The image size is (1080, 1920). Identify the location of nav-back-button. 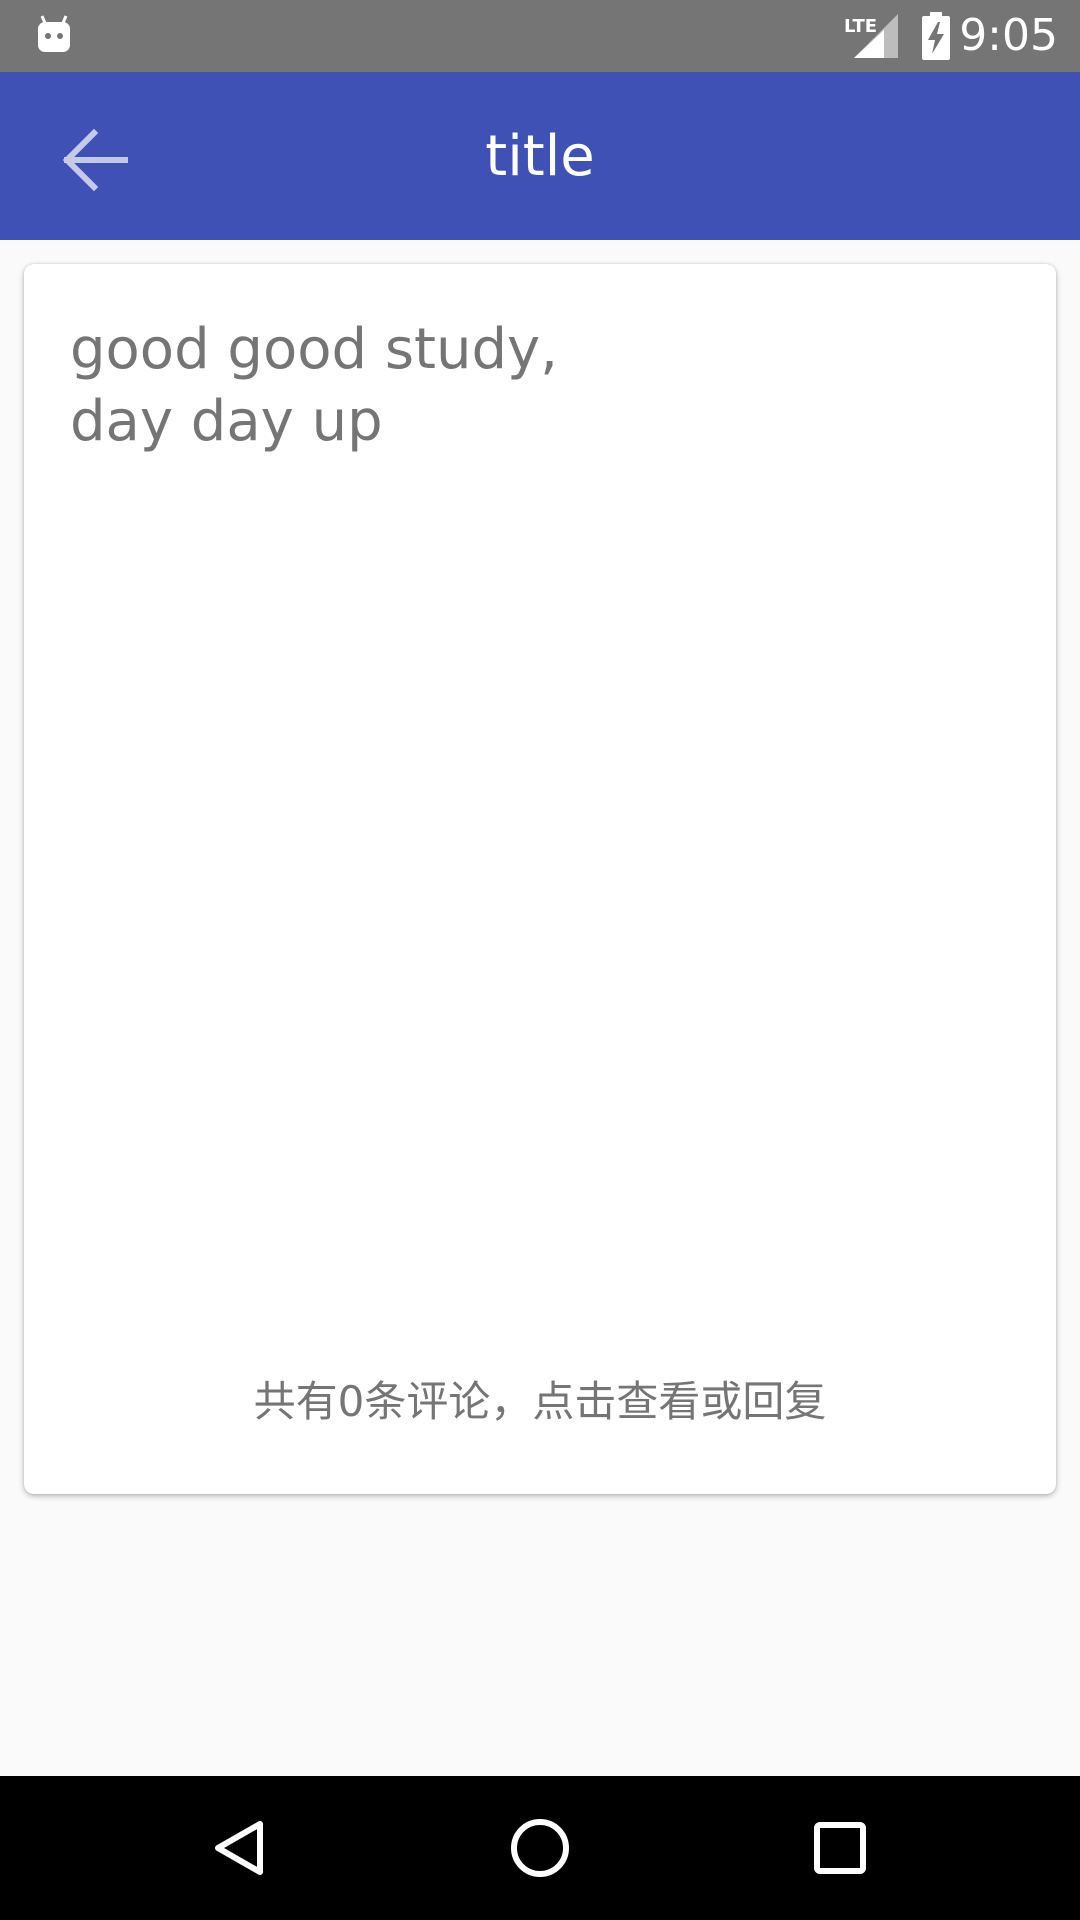
(240, 1848).